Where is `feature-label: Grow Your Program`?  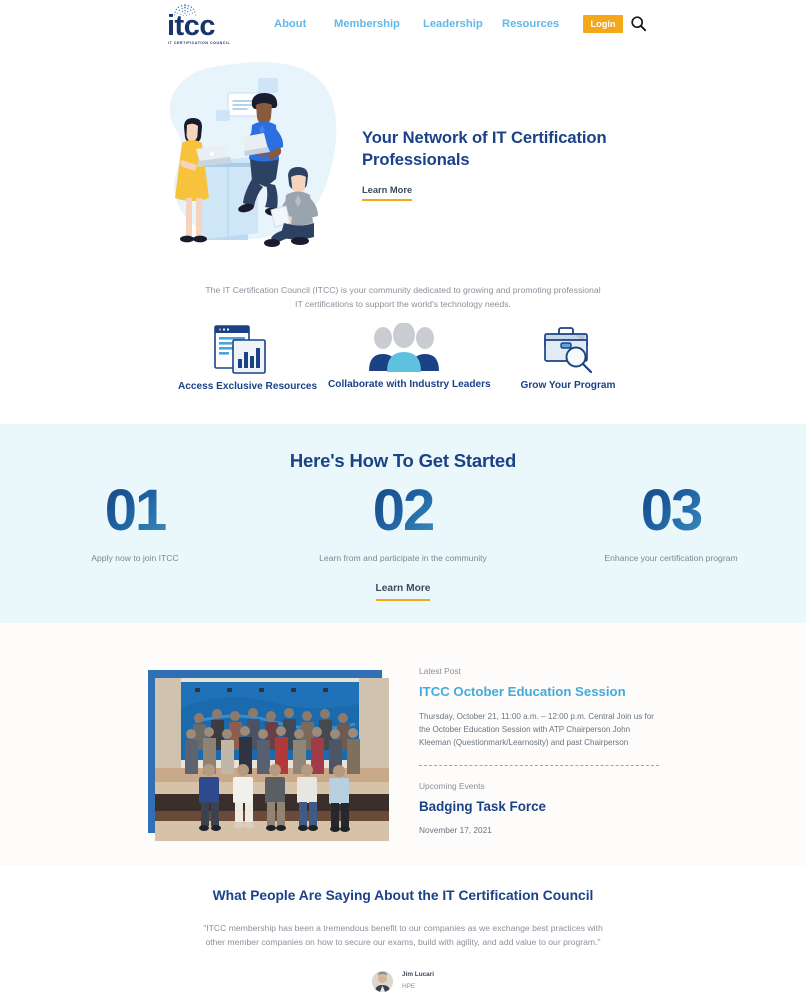
feature-label: Grow Your Program is located at coordinates (568, 385).